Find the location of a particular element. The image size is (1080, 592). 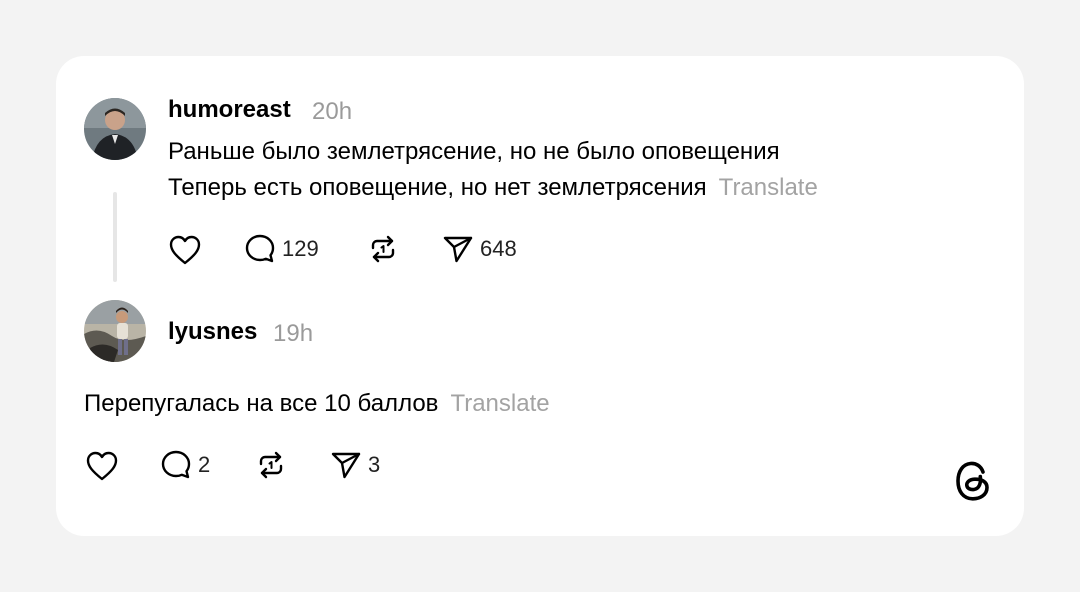

post-text-line: Перепугалась на все 10 баллов Translate is located at coordinates (317, 404).